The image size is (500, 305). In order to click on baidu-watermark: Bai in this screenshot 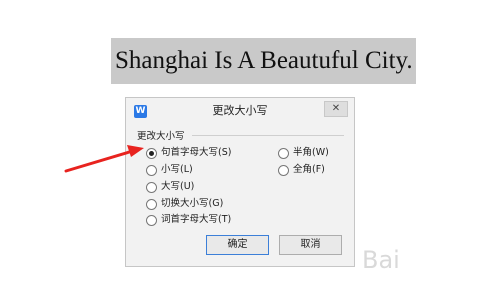, I will do `click(381, 260)`.